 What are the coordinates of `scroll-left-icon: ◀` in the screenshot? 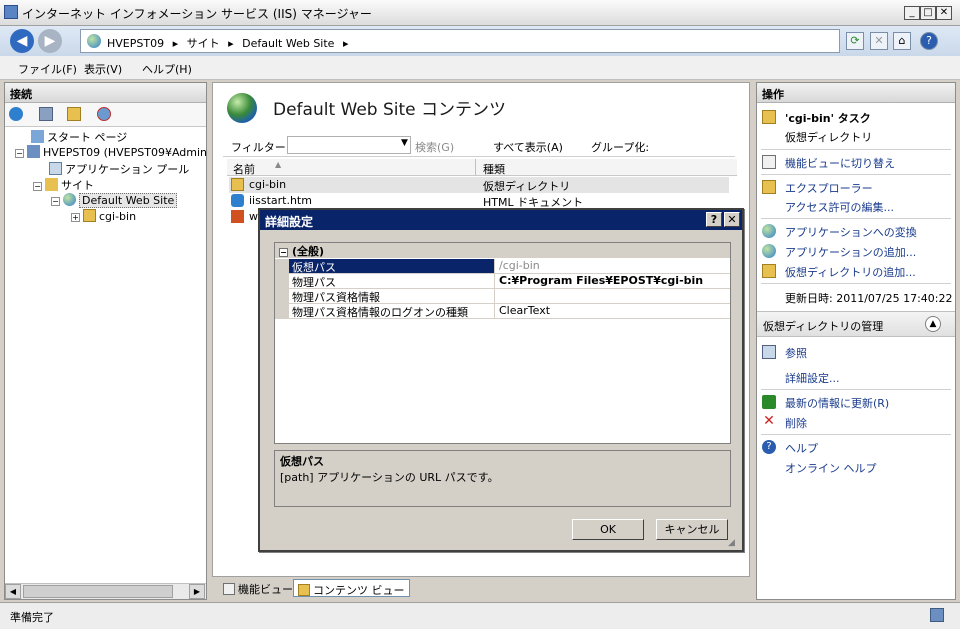 It's located at (13, 591).